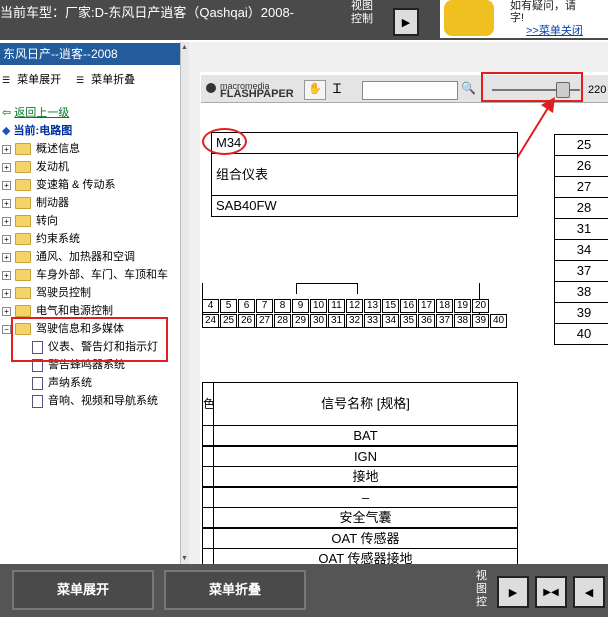 The height and width of the screenshot is (617, 608). Describe the element at coordinates (76, 185) in the screenshot. I see `tree-item-label: 变速箱 & 传动系` at that location.